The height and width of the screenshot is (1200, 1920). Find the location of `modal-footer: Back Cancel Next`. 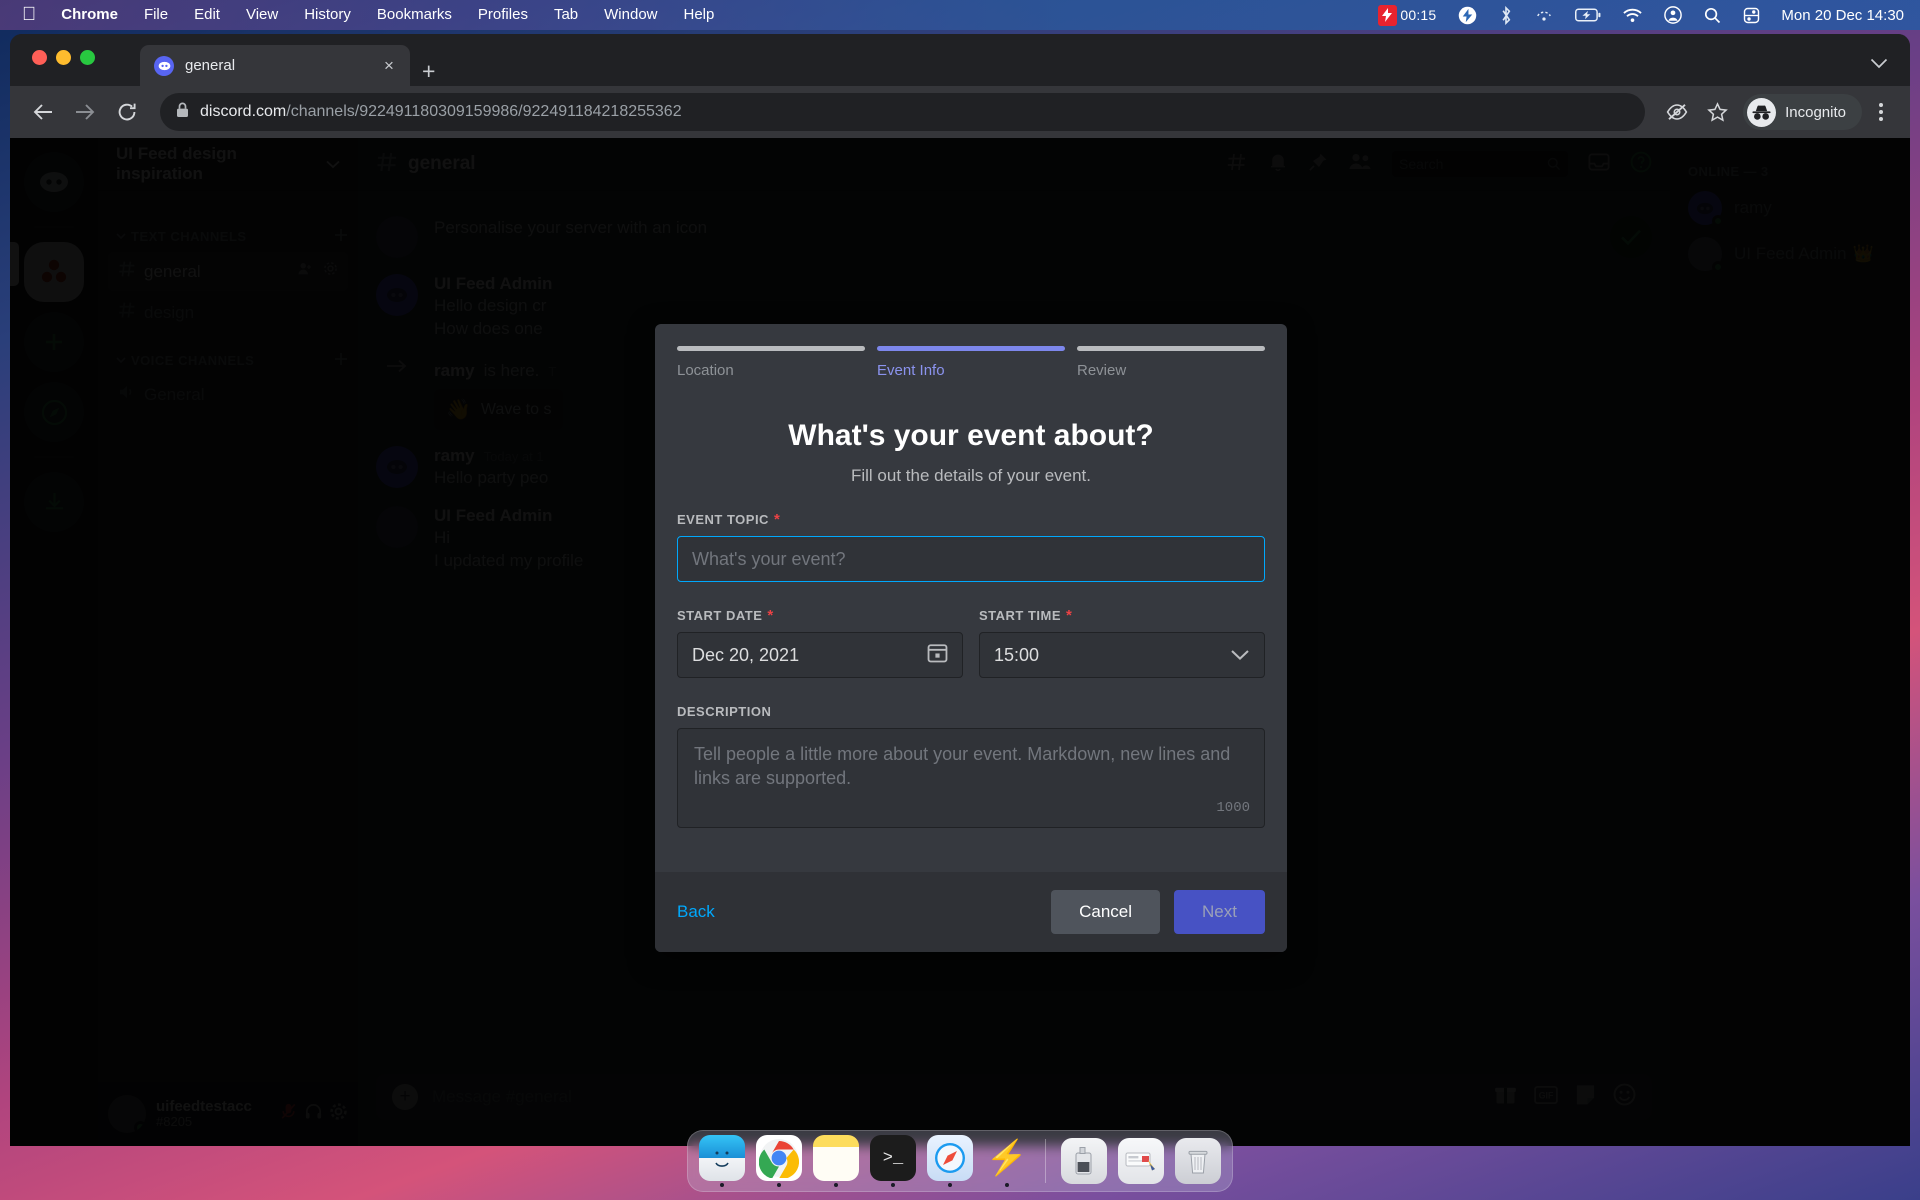

modal-footer: Back Cancel Next is located at coordinates (971, 912).